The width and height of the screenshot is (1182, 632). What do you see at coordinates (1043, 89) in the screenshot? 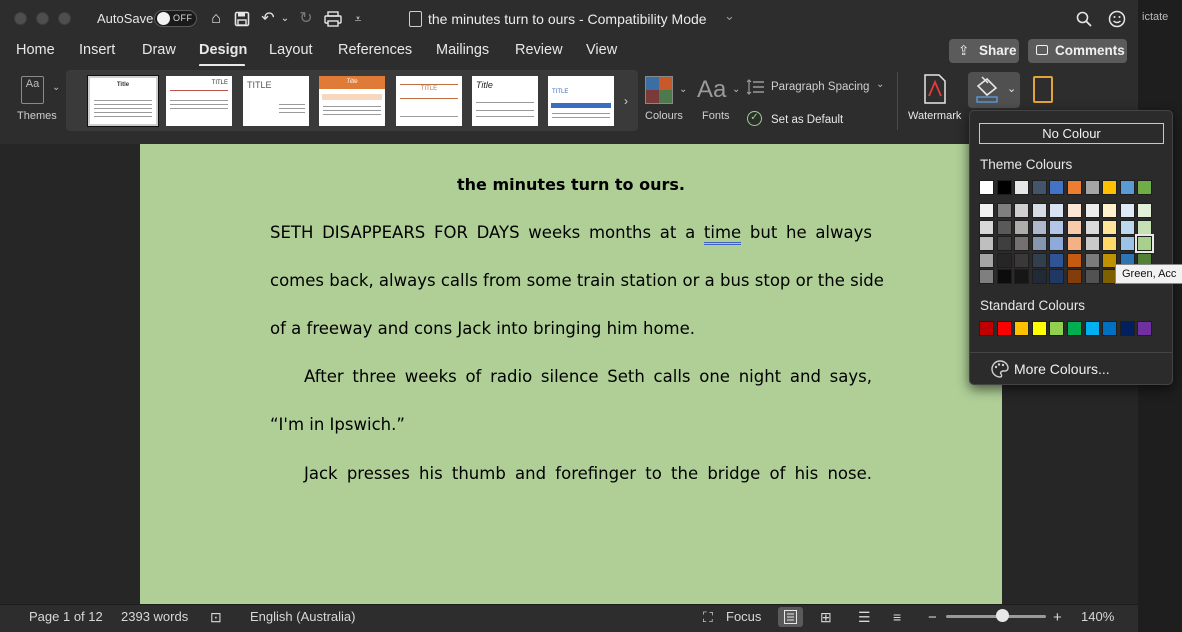
I see `page-borders-icon` at bounding box center [1043, 89].